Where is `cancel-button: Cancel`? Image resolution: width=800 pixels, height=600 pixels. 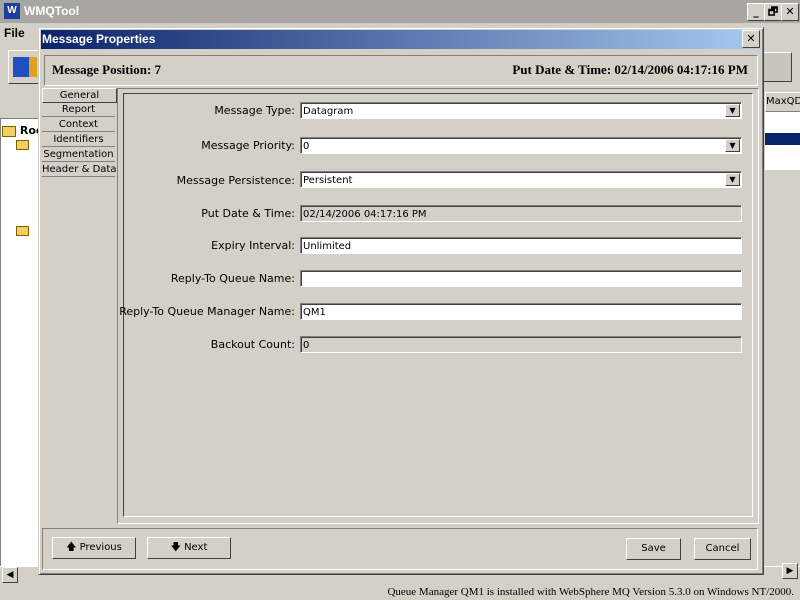 cancel-button: Cancel is located at coordinates (722, 549).